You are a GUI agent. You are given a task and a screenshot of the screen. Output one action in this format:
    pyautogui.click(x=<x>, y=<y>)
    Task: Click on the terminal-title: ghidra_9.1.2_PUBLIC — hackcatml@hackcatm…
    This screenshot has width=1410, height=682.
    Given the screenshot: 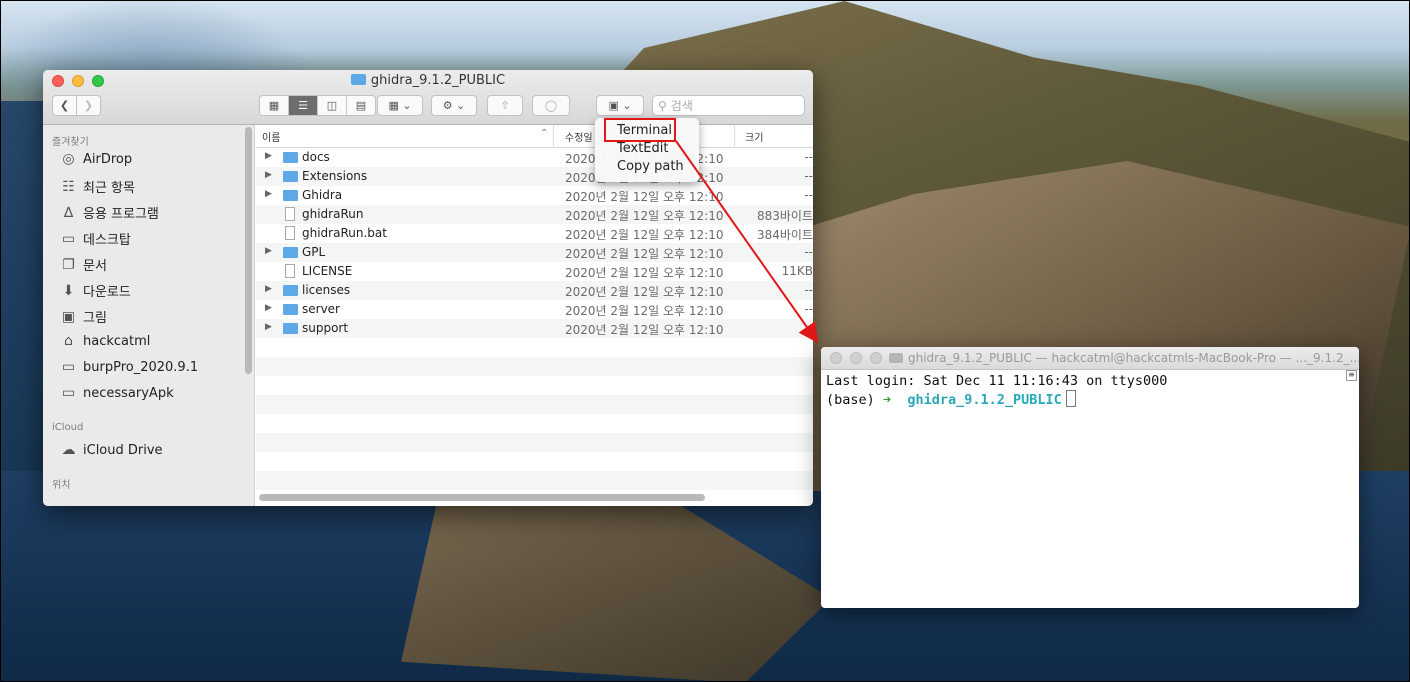 What is the action you would take?
    pyautogui.click(x=1124, y=358)
    